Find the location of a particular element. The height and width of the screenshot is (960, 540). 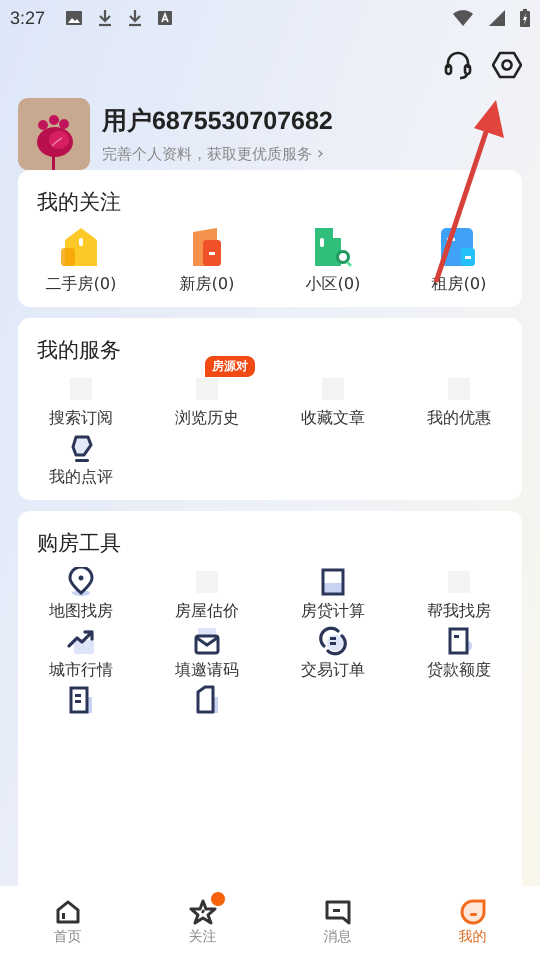

promo-badge: 房源对 is located at coordinates (230, 366).